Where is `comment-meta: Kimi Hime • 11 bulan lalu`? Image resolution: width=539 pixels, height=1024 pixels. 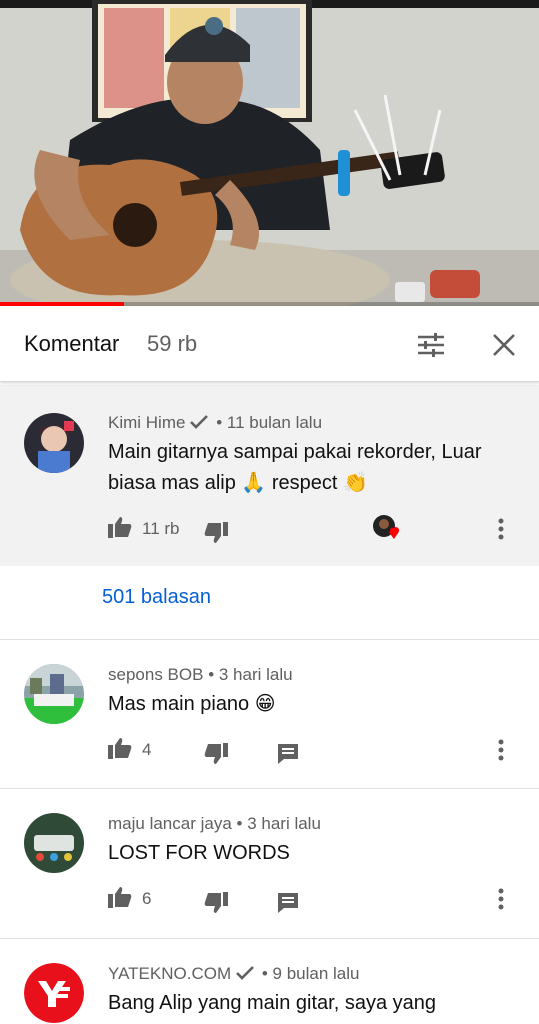
comment-meta: Kimi Hime • 11 bulan lalu is located at coordinates (215, 424).